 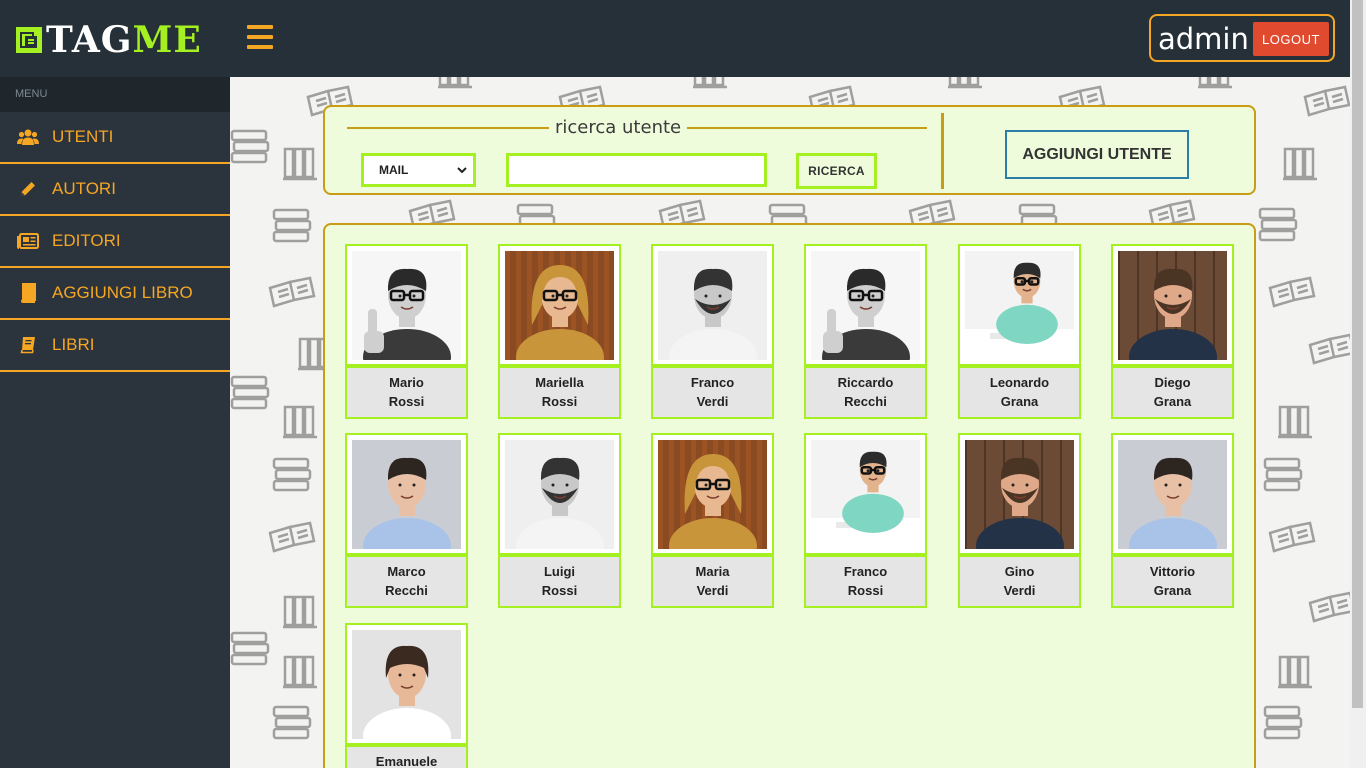 I want to click on user-first-name: Luigi, so click(x=559, y=571).